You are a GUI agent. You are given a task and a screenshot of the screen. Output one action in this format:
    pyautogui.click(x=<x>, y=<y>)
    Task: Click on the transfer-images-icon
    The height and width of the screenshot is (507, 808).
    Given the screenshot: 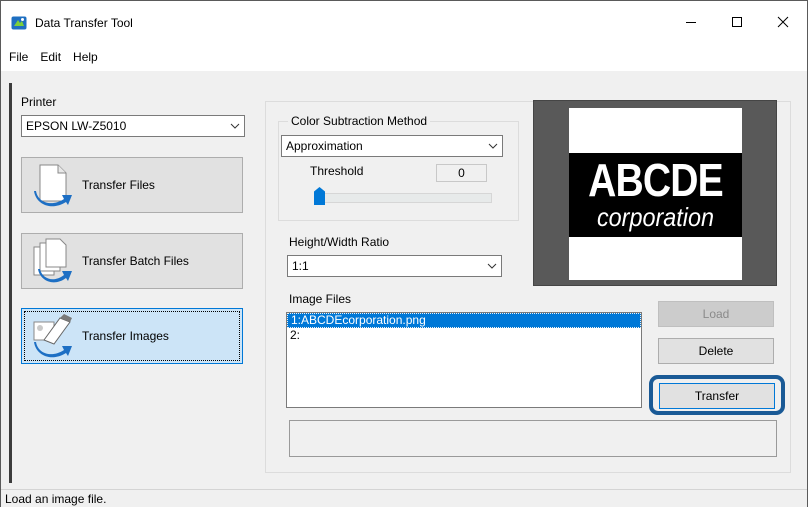 What is the action you would take?
    pyautogui.click(x=54, y=336)
    